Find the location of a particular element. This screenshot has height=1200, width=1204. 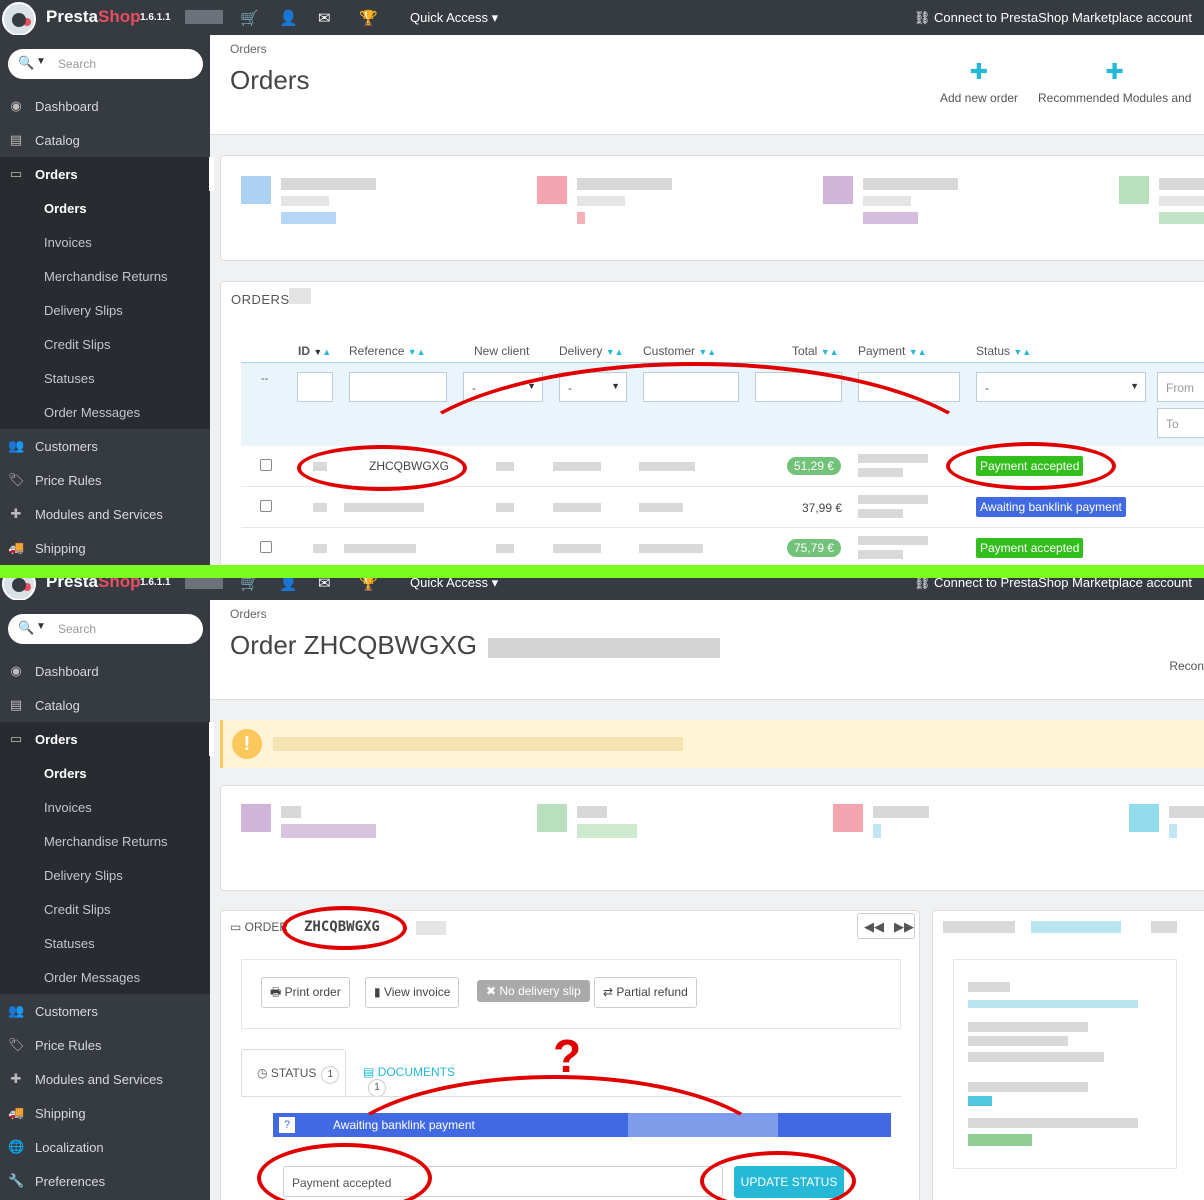

truck-icon: 🚚 is located at coordinates (16, 1112).